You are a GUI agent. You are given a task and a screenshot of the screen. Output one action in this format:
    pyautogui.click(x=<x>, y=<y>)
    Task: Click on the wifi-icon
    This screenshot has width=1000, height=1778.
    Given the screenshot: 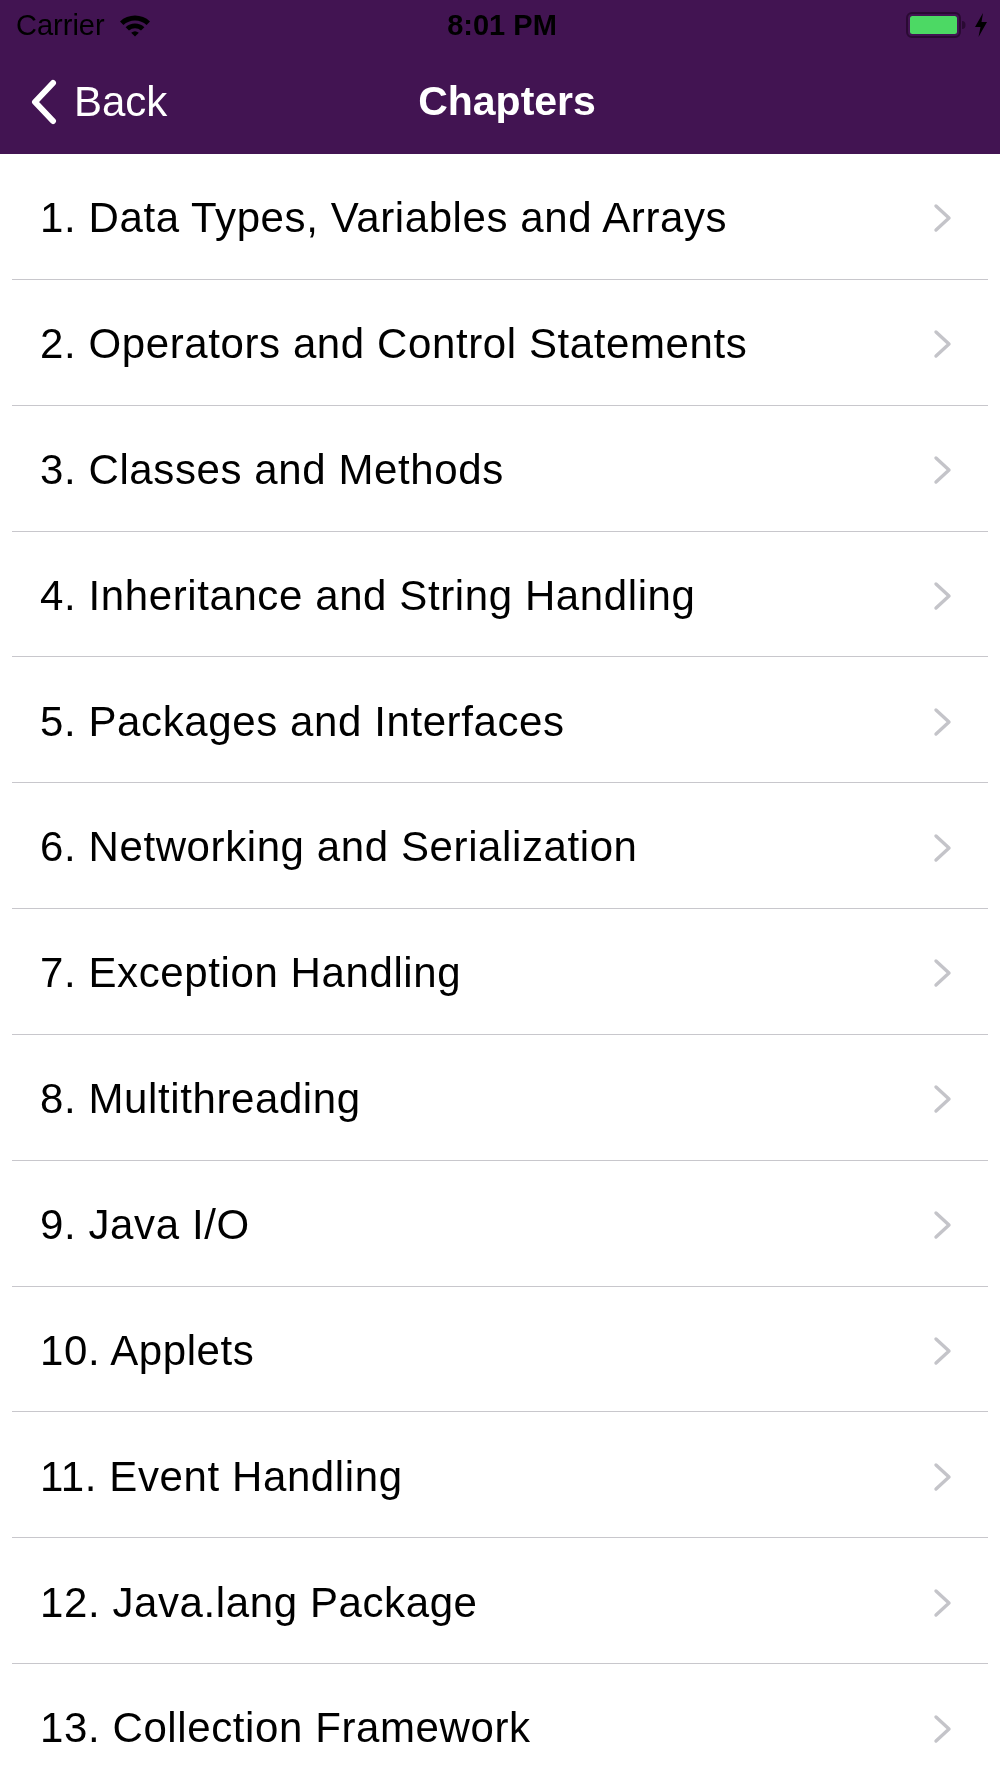 What is the action you would take?
    pyautogui.click(x=134, y=25)
    